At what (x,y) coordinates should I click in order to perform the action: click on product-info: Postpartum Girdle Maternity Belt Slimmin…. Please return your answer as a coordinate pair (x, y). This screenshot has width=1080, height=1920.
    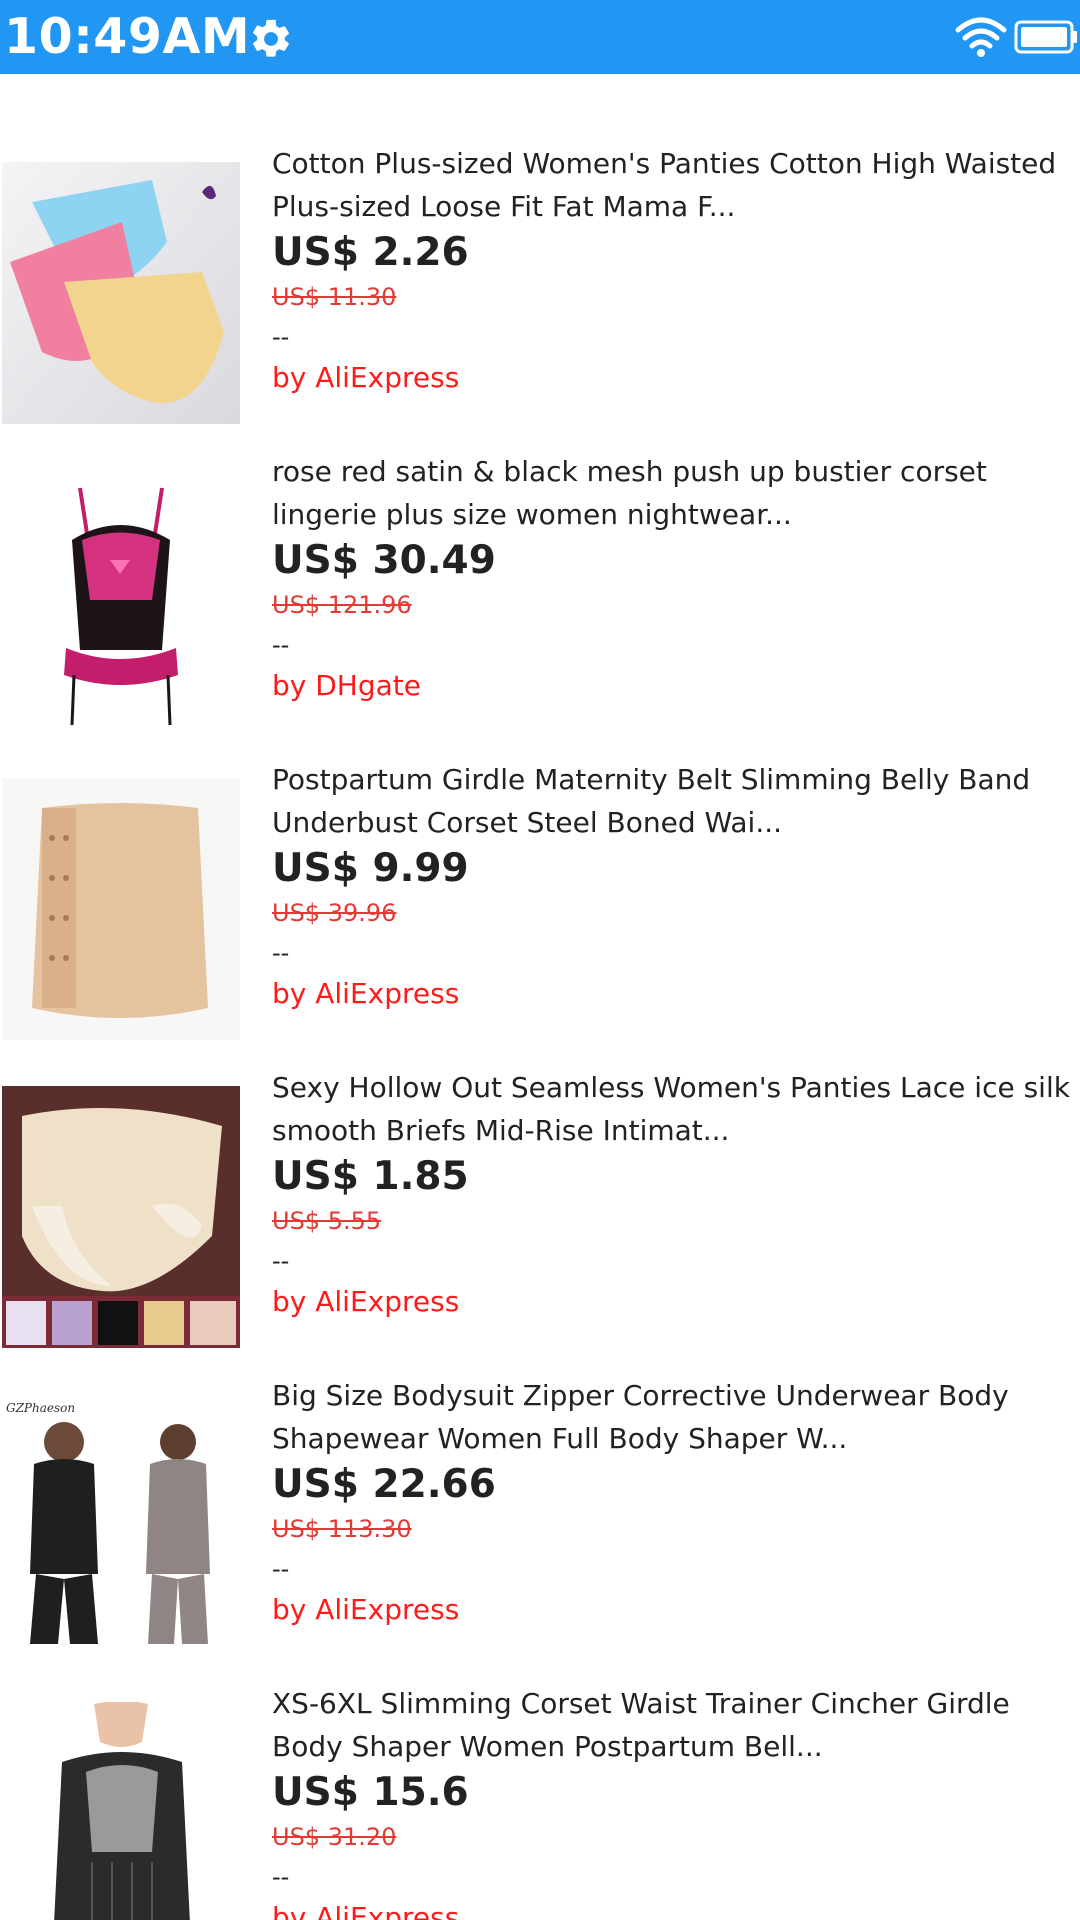
    Looking at the image, I should click on (672, 887).